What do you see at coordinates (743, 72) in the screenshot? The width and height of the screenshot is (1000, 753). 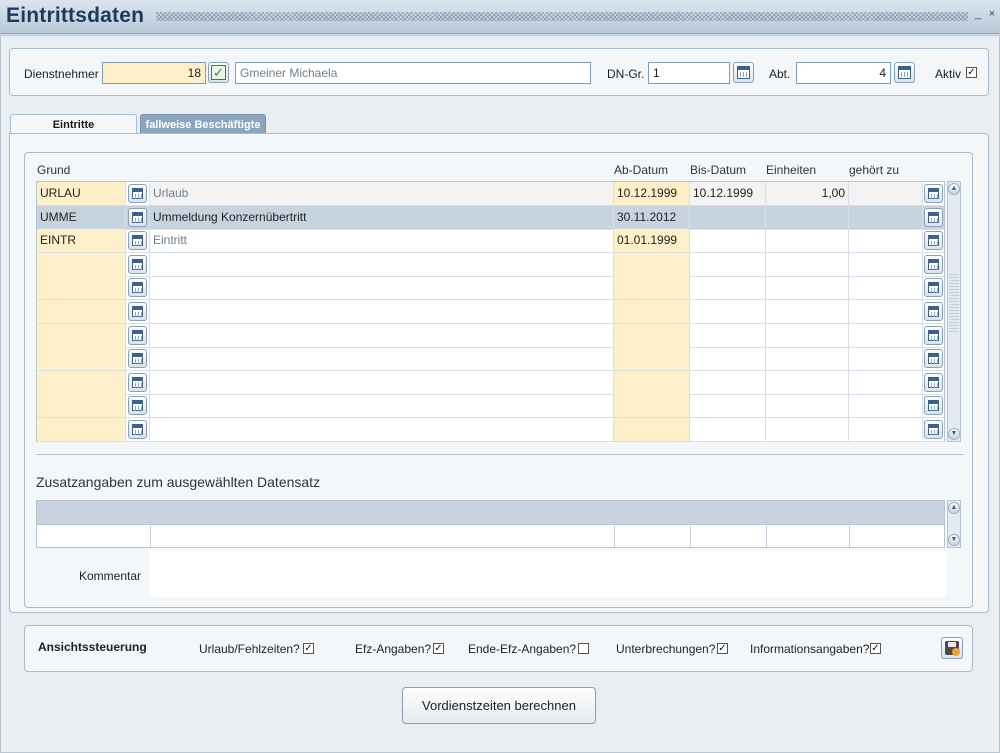 I see `dn-gr-lookup-button` at bounding box center [743, 72].